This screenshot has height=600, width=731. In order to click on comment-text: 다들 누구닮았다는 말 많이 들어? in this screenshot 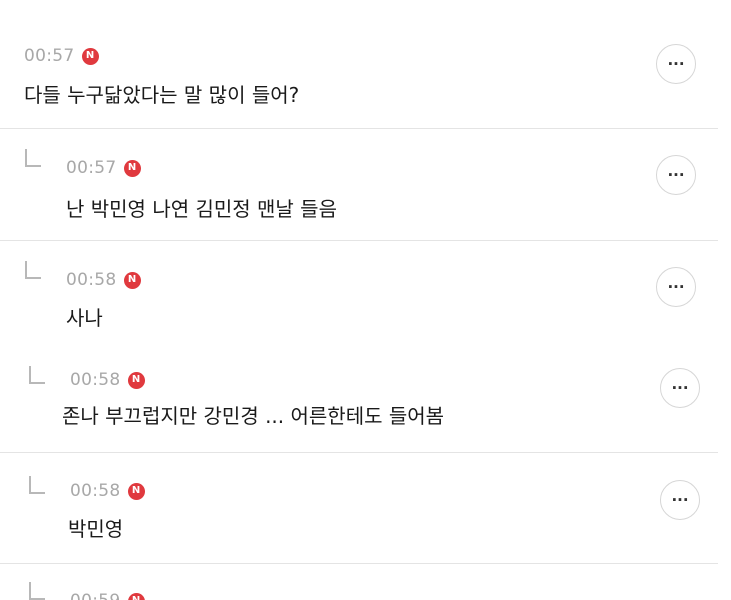, I will do `click(162, 95)`.